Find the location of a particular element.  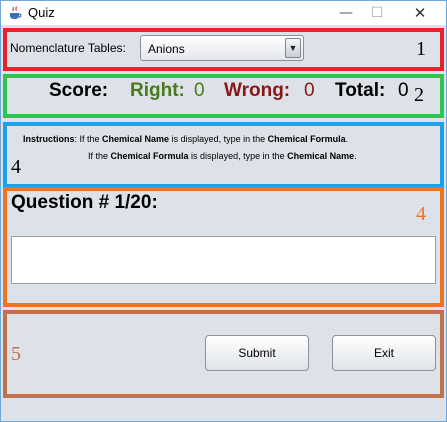

wrong-label: Wrong: is located at coordinates (257, 90).